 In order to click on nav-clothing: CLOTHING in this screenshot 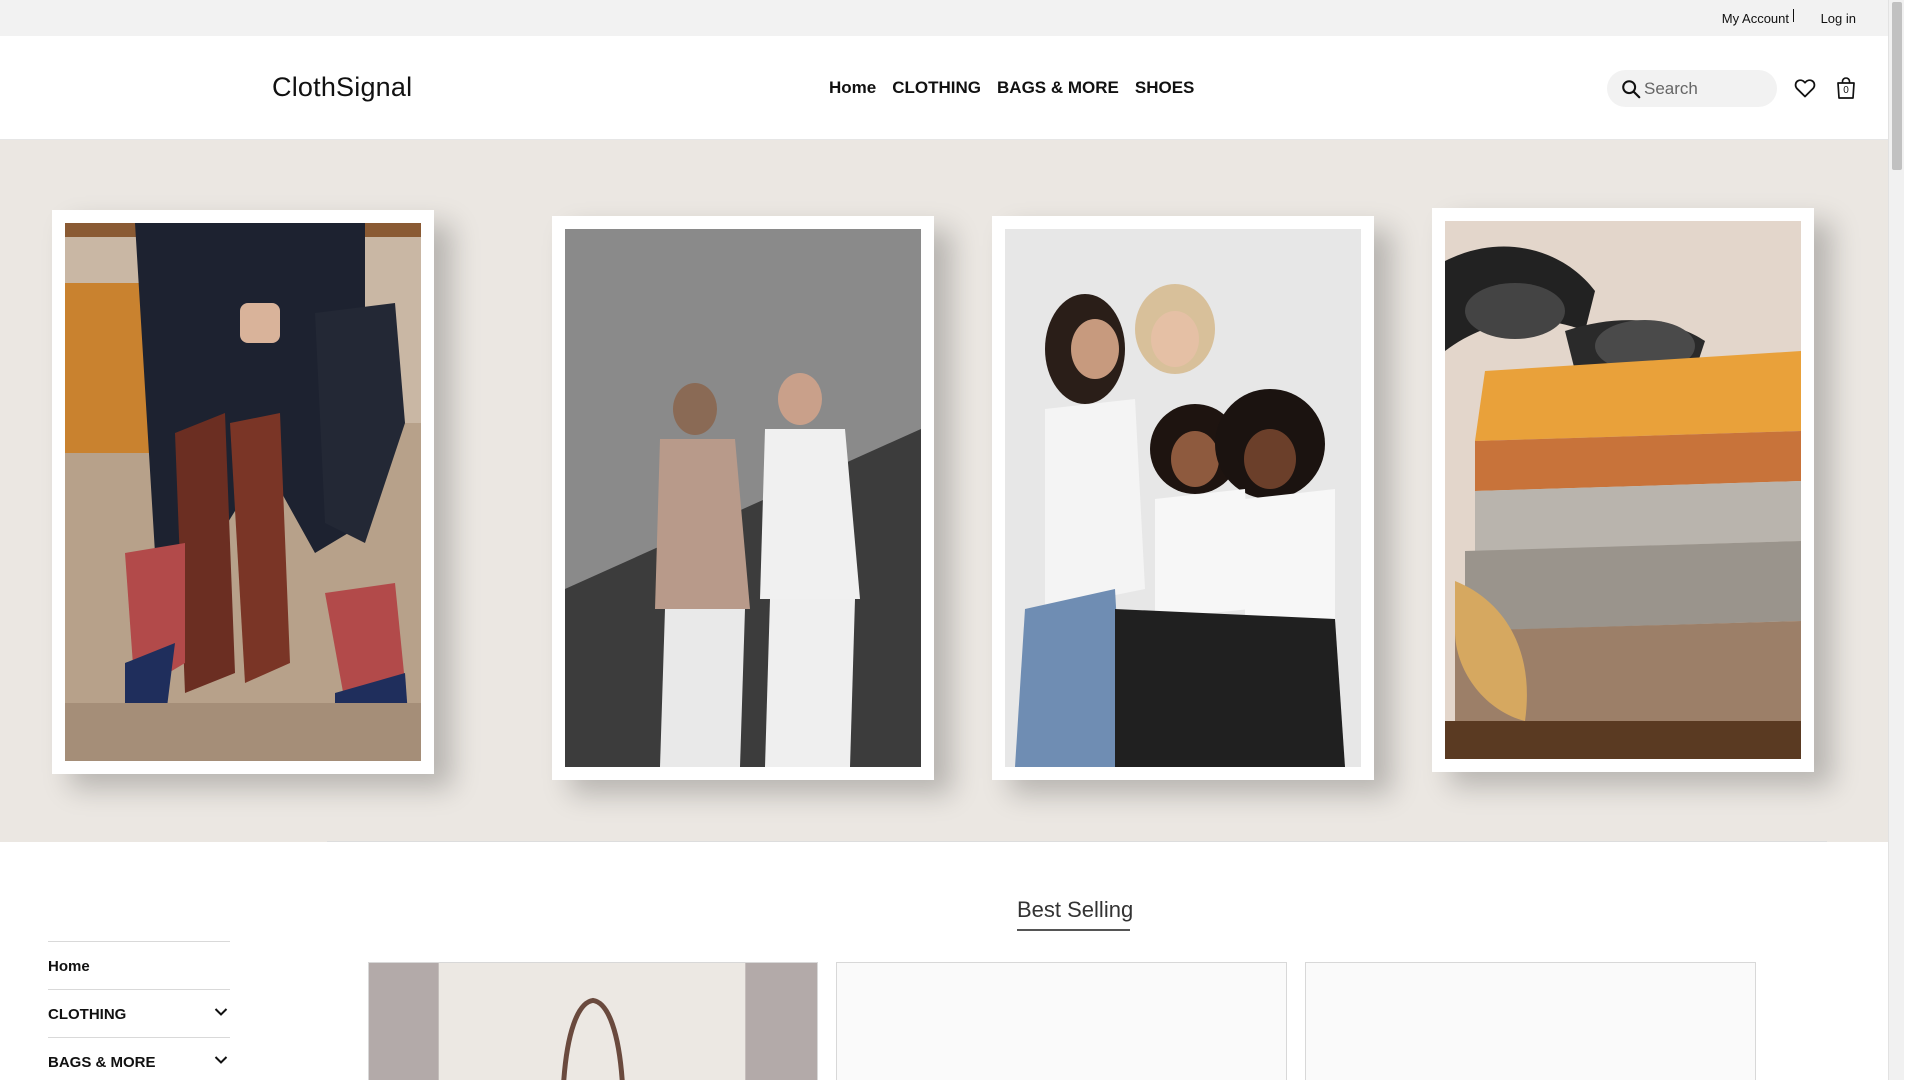, I will do `click(936, 88)`.